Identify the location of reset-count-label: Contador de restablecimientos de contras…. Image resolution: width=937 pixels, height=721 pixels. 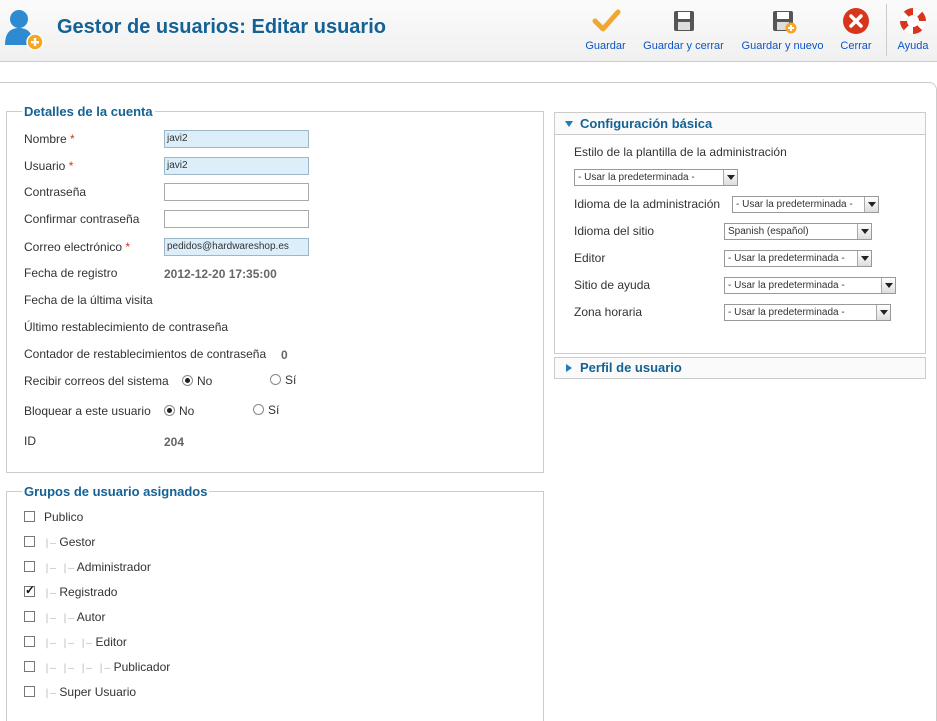
(145, 354).